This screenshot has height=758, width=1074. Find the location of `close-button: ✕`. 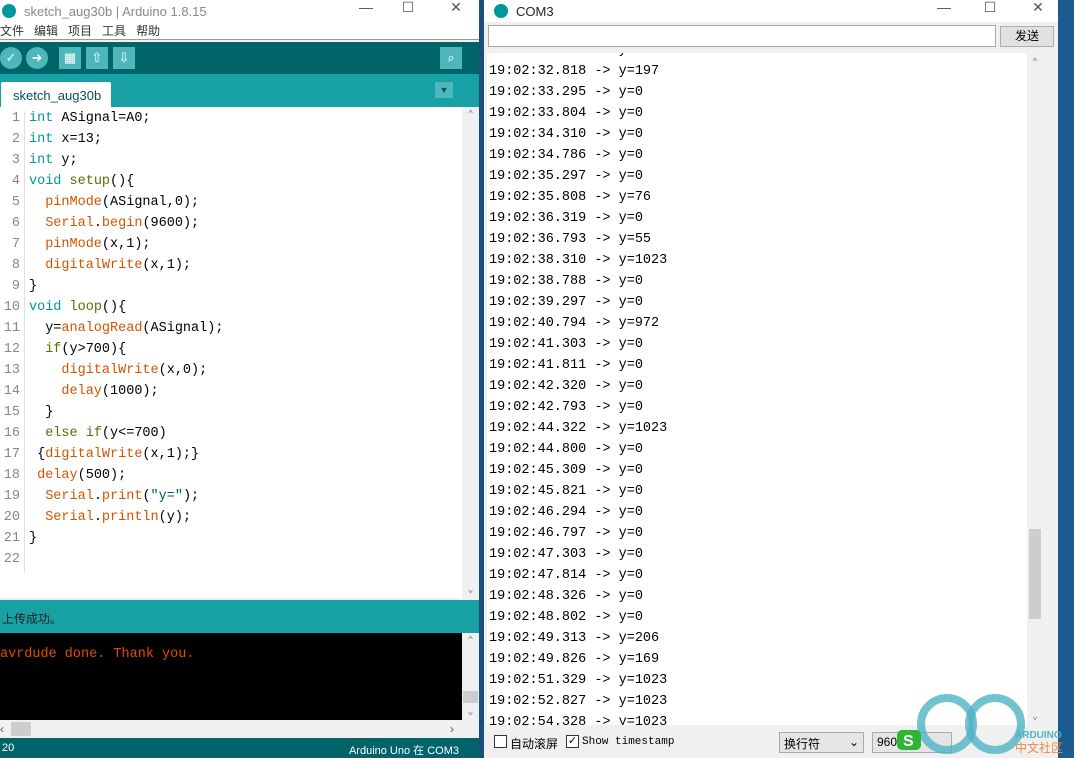

close-button: ✕ is located at coordinates (456, 10).